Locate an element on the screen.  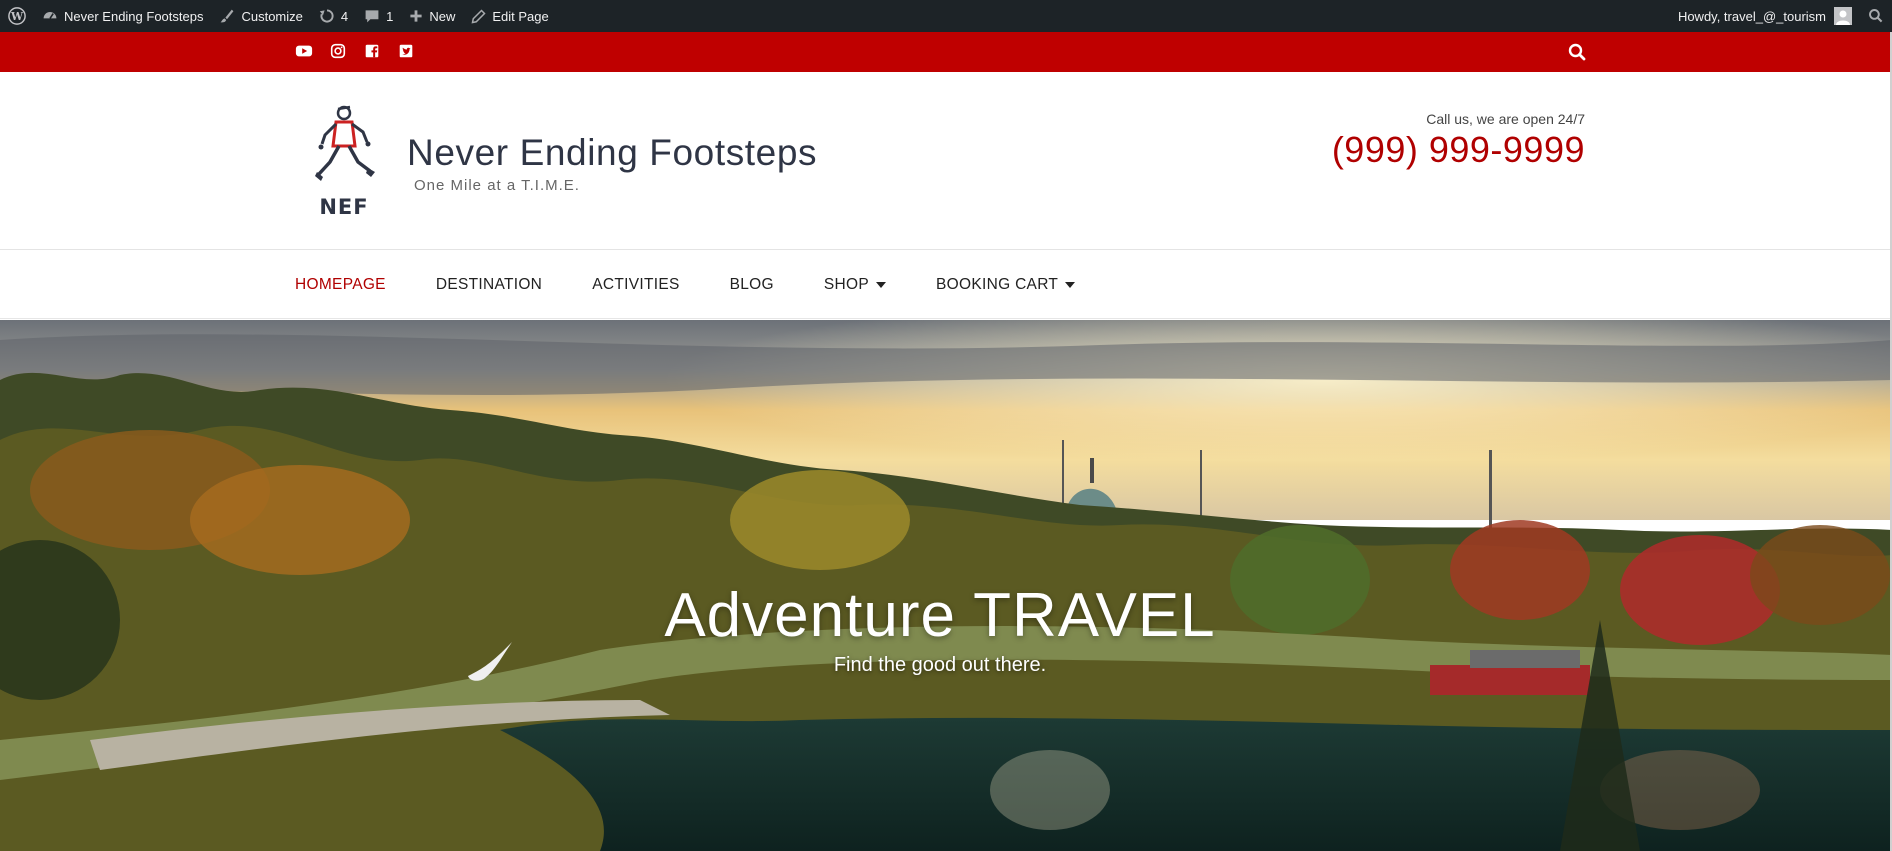
nav-item-destination: DESTINATION is located at coordinates (489, 285).